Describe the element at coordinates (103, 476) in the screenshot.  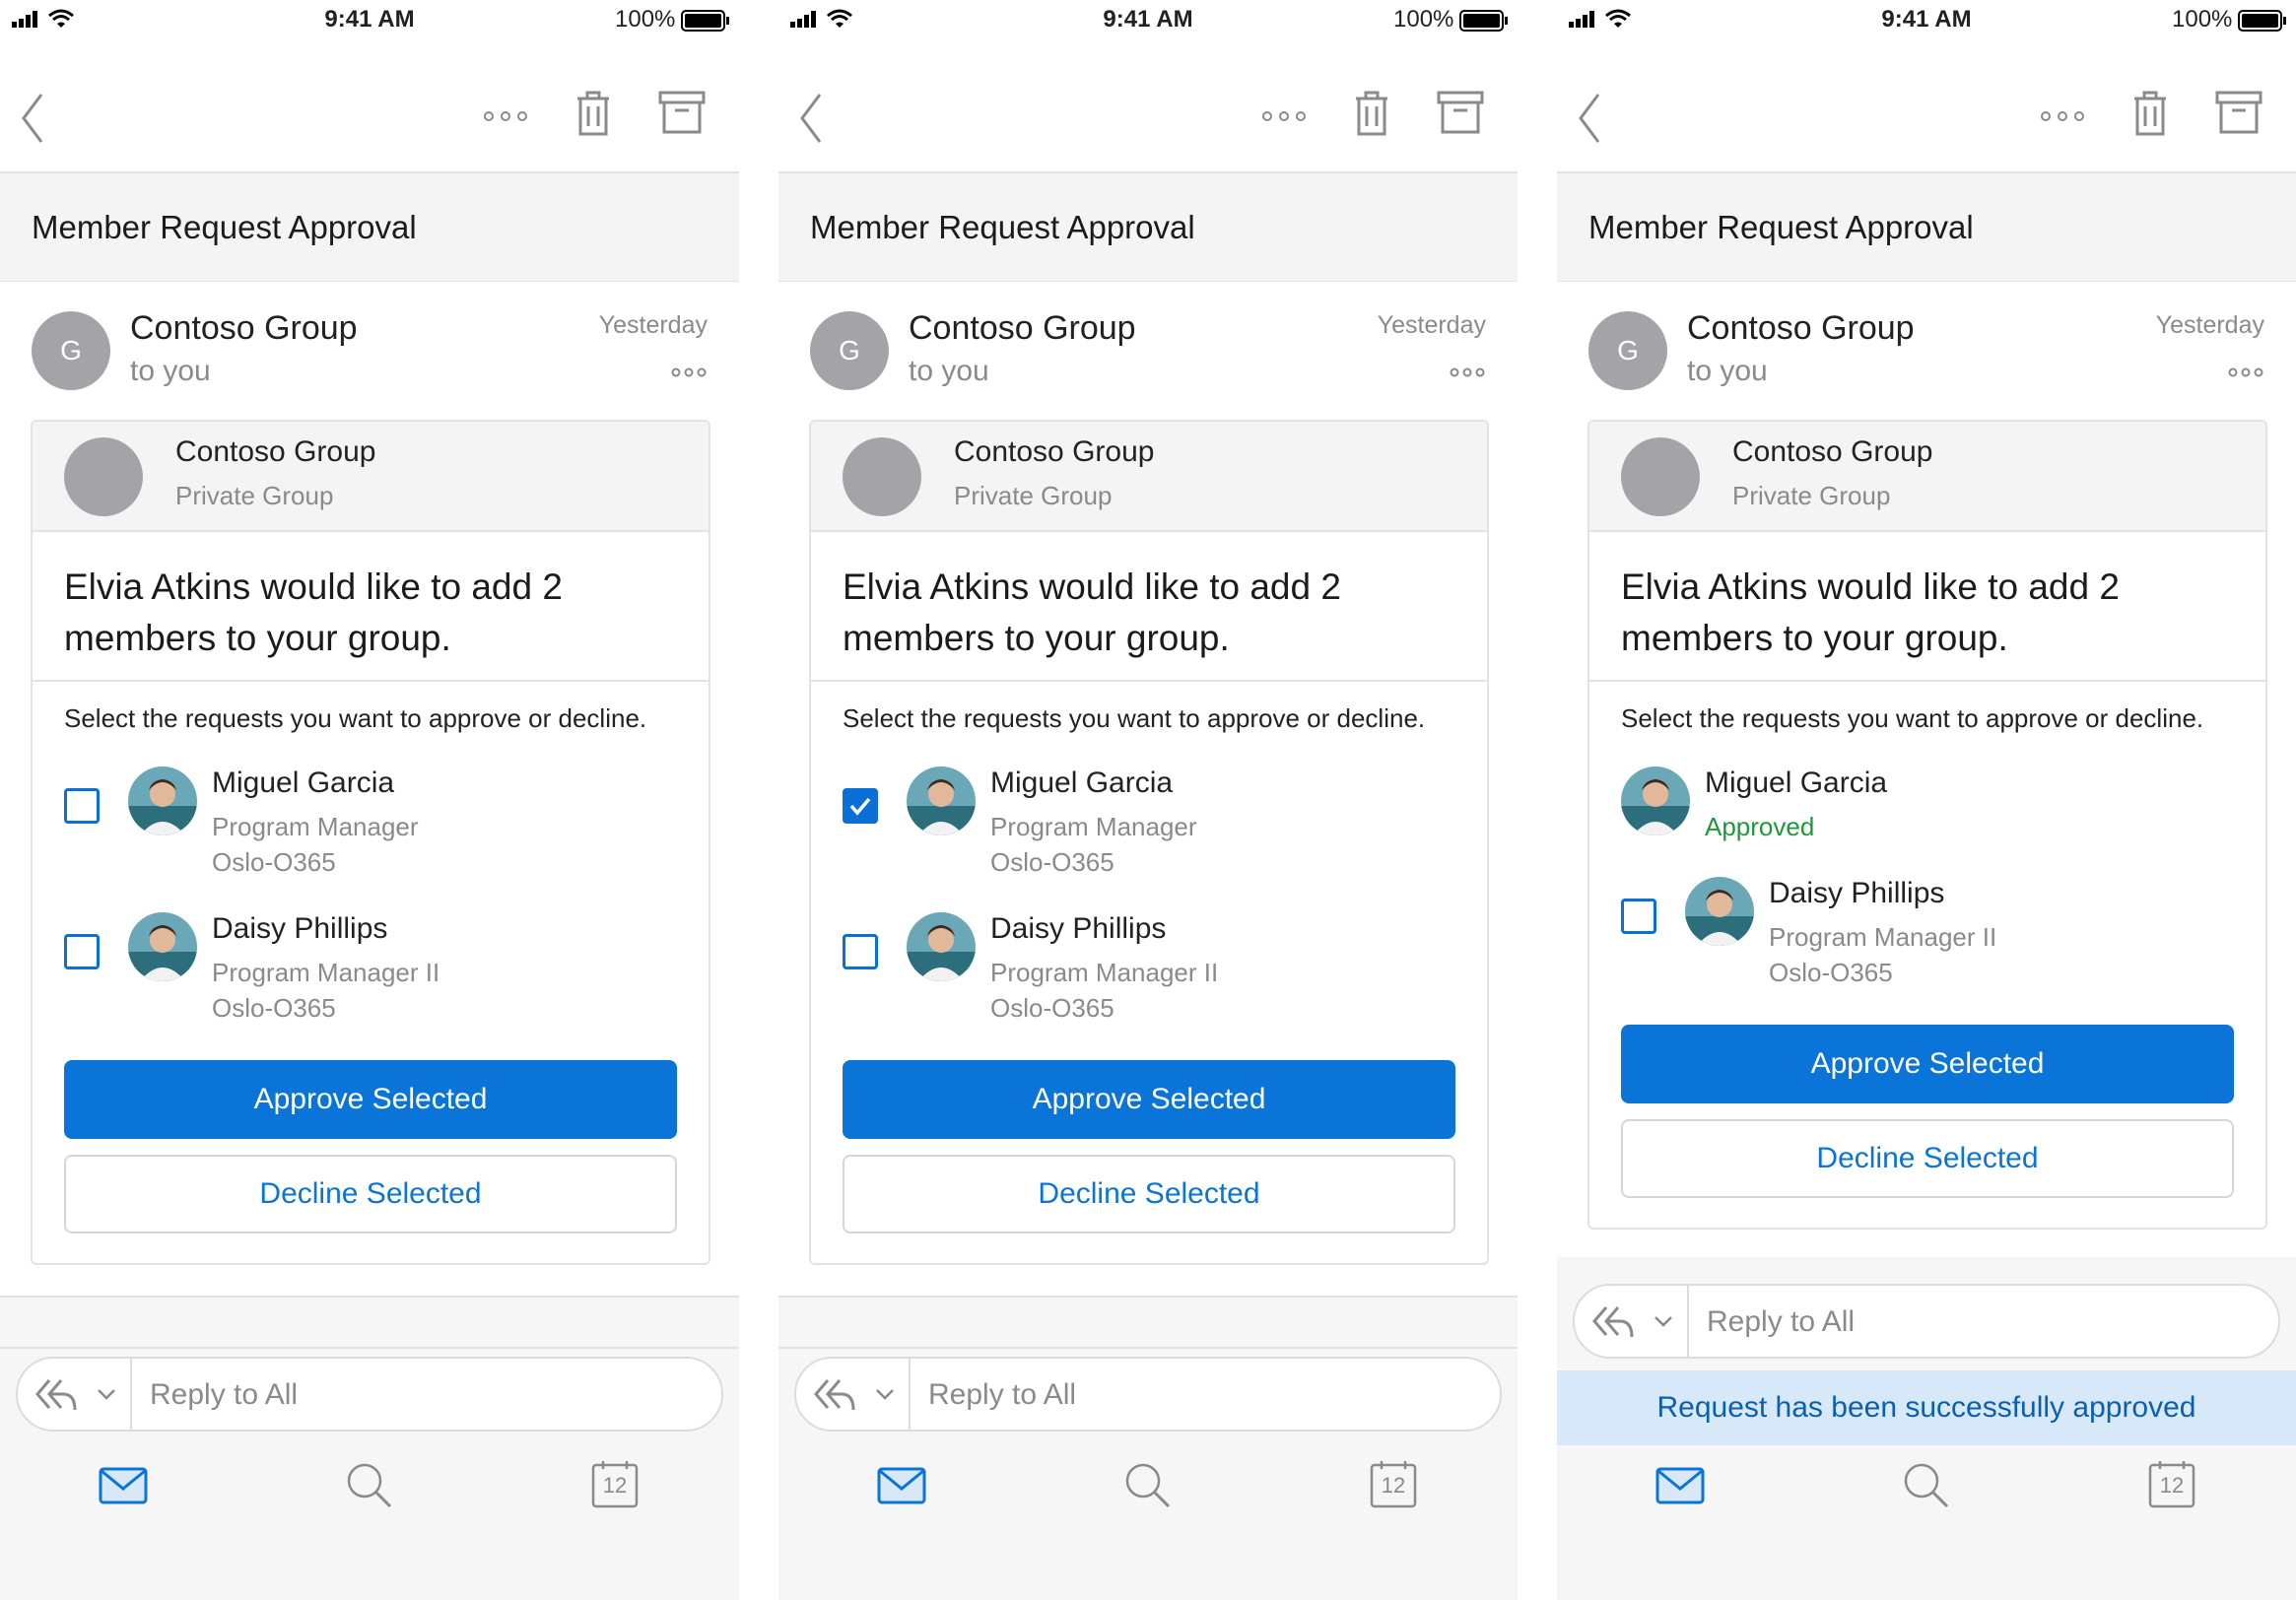
I see `group-avatar` at that location.